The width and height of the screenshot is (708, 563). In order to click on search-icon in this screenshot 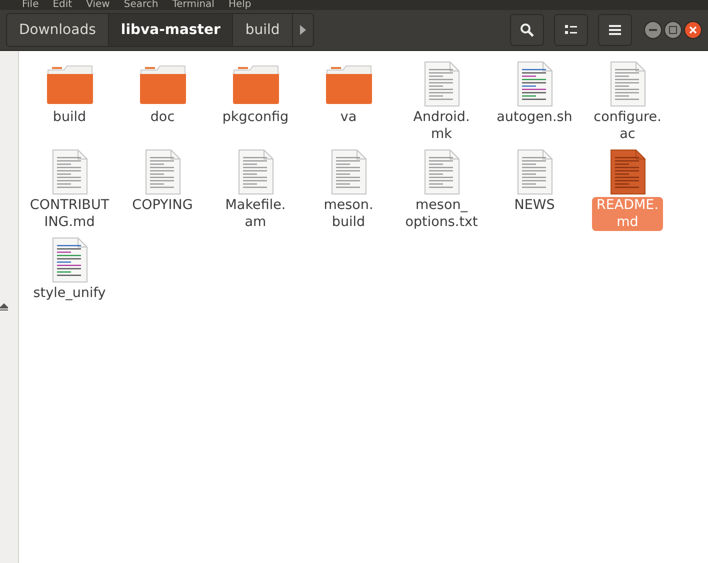, I will do `click(527, 30)`.